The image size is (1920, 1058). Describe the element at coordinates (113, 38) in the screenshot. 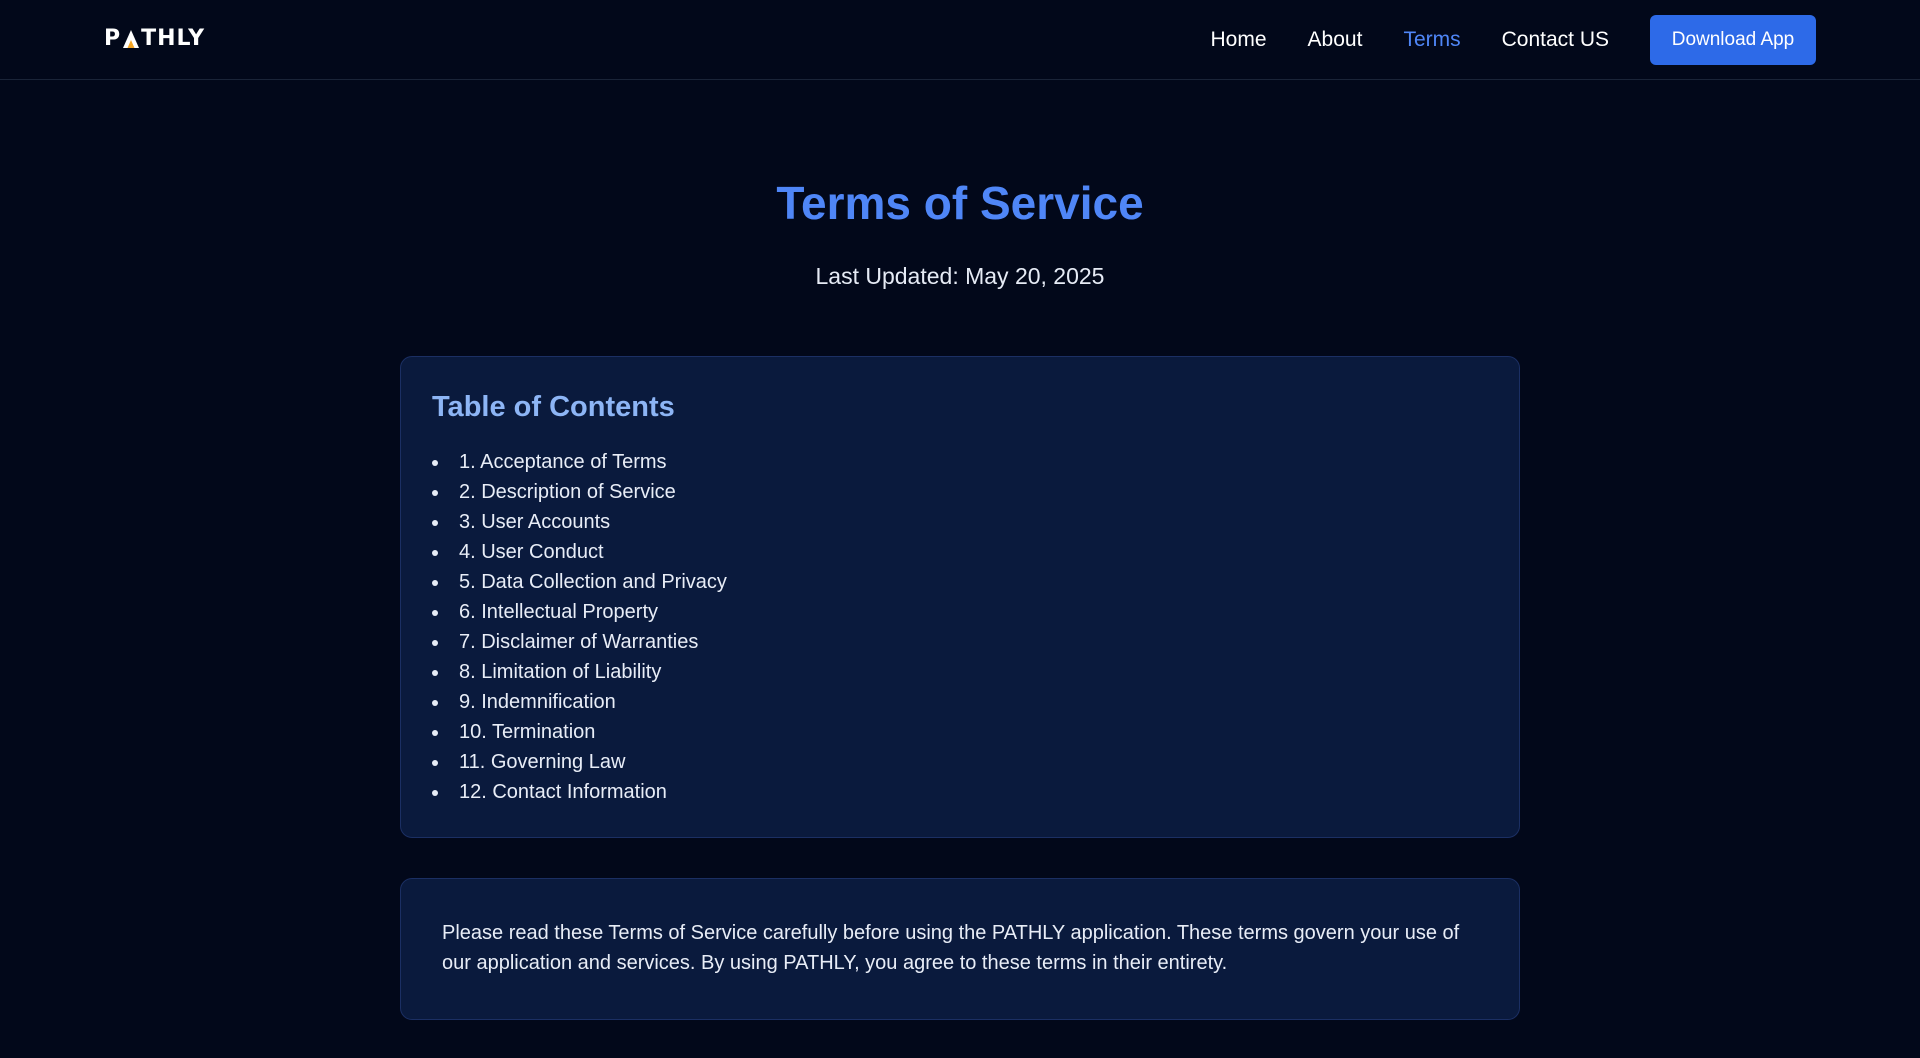

I see `logo-text-left: P` at that location.